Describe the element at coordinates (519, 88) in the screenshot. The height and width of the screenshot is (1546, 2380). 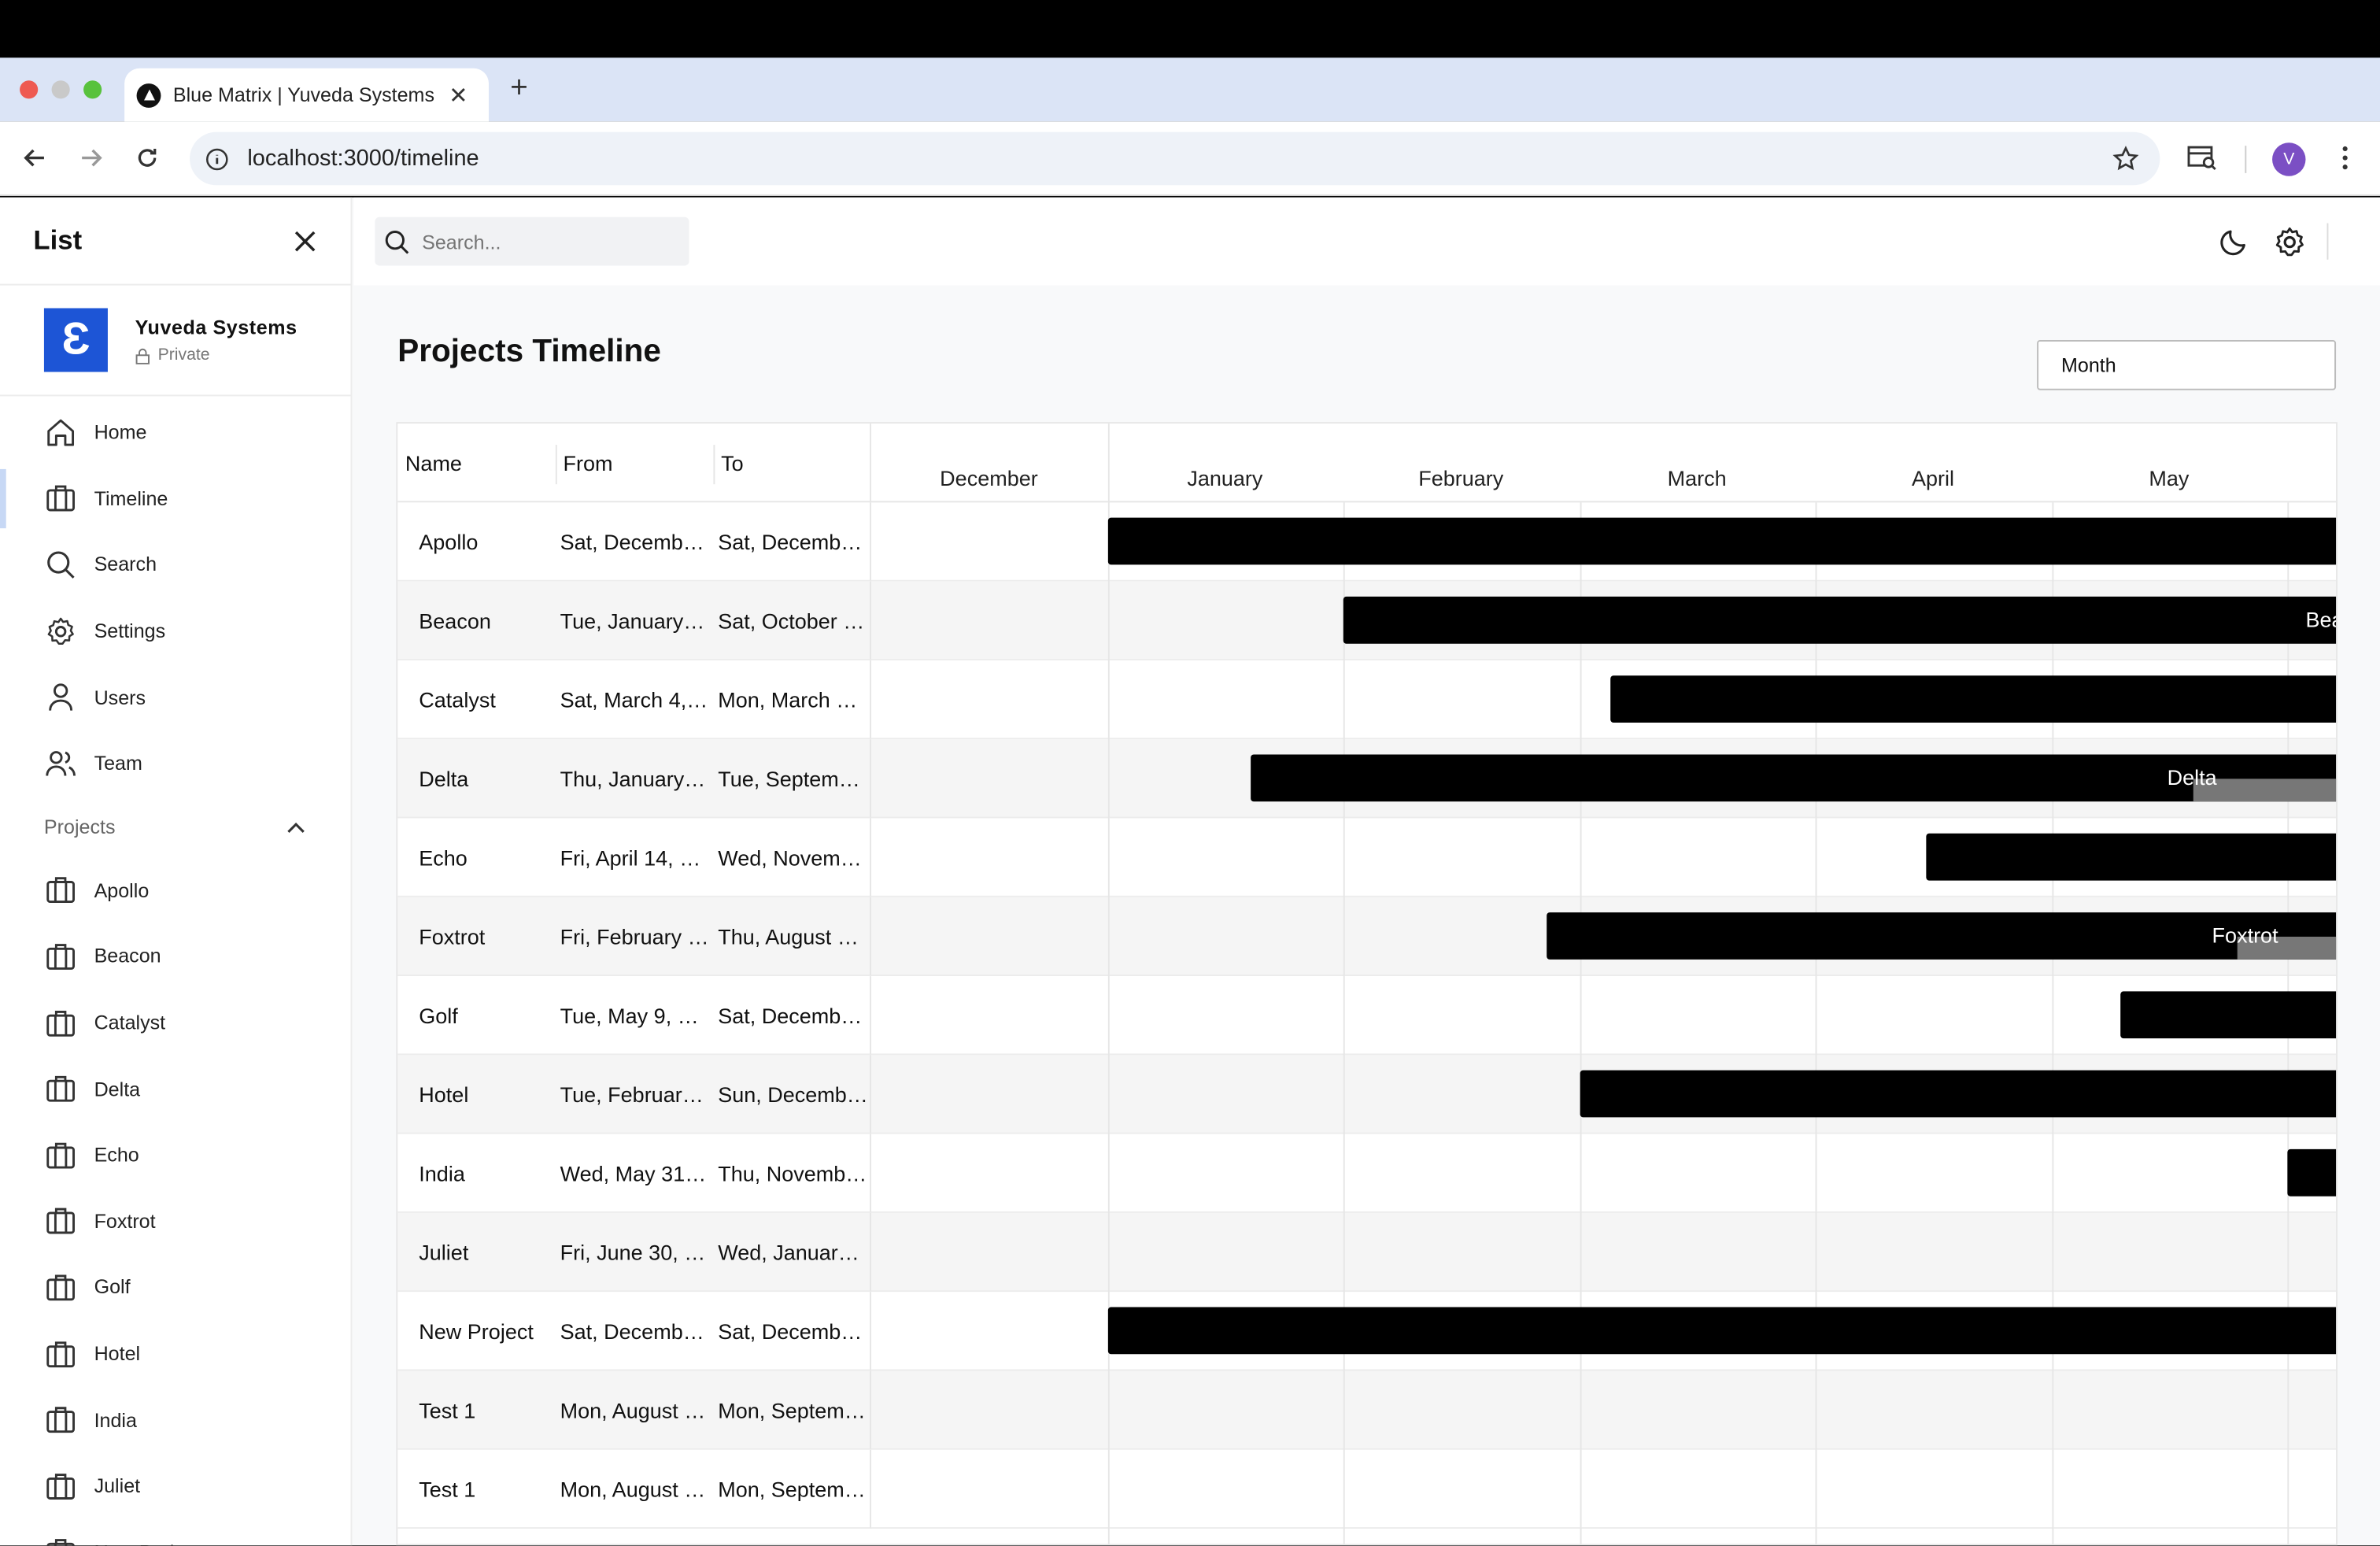
I see `new-tab-button: +` at that location.